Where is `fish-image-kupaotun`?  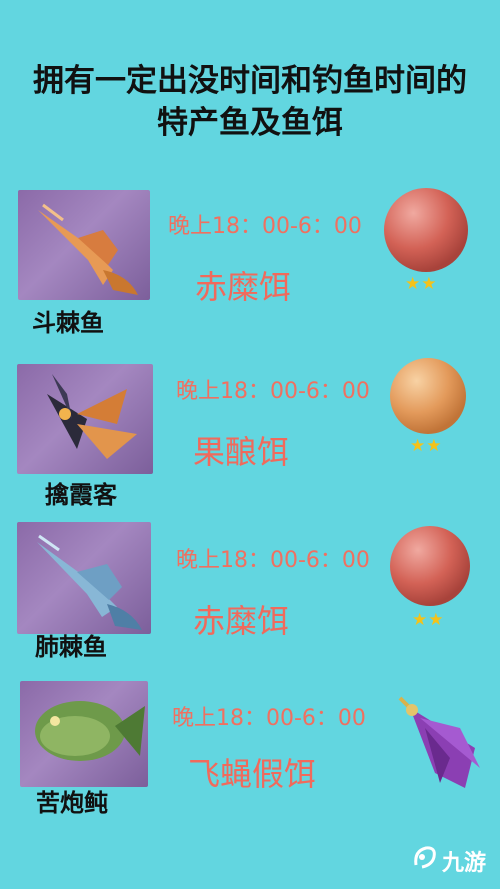 fish-image-kupaotun is located at coordinates (84, 734).